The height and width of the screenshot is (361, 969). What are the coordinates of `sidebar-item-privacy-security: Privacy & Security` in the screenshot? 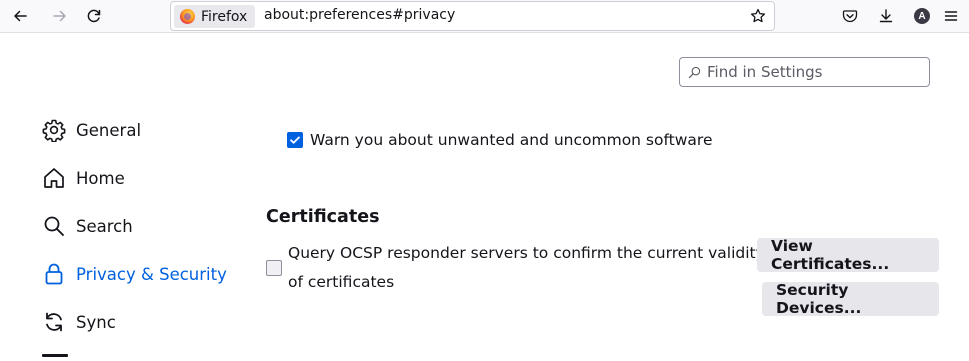 It's located at (139, 274).